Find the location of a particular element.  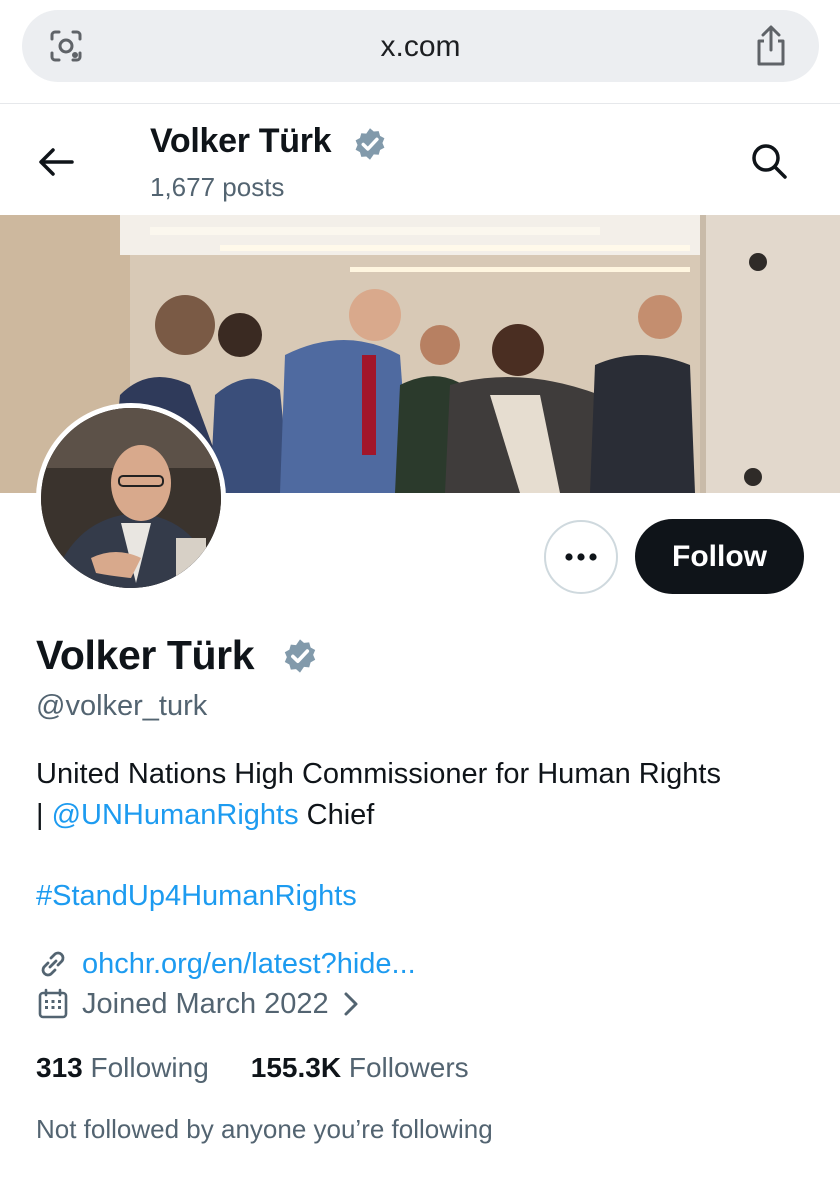

profile-handle: @volker_turk is located at coordinates (122, 706).